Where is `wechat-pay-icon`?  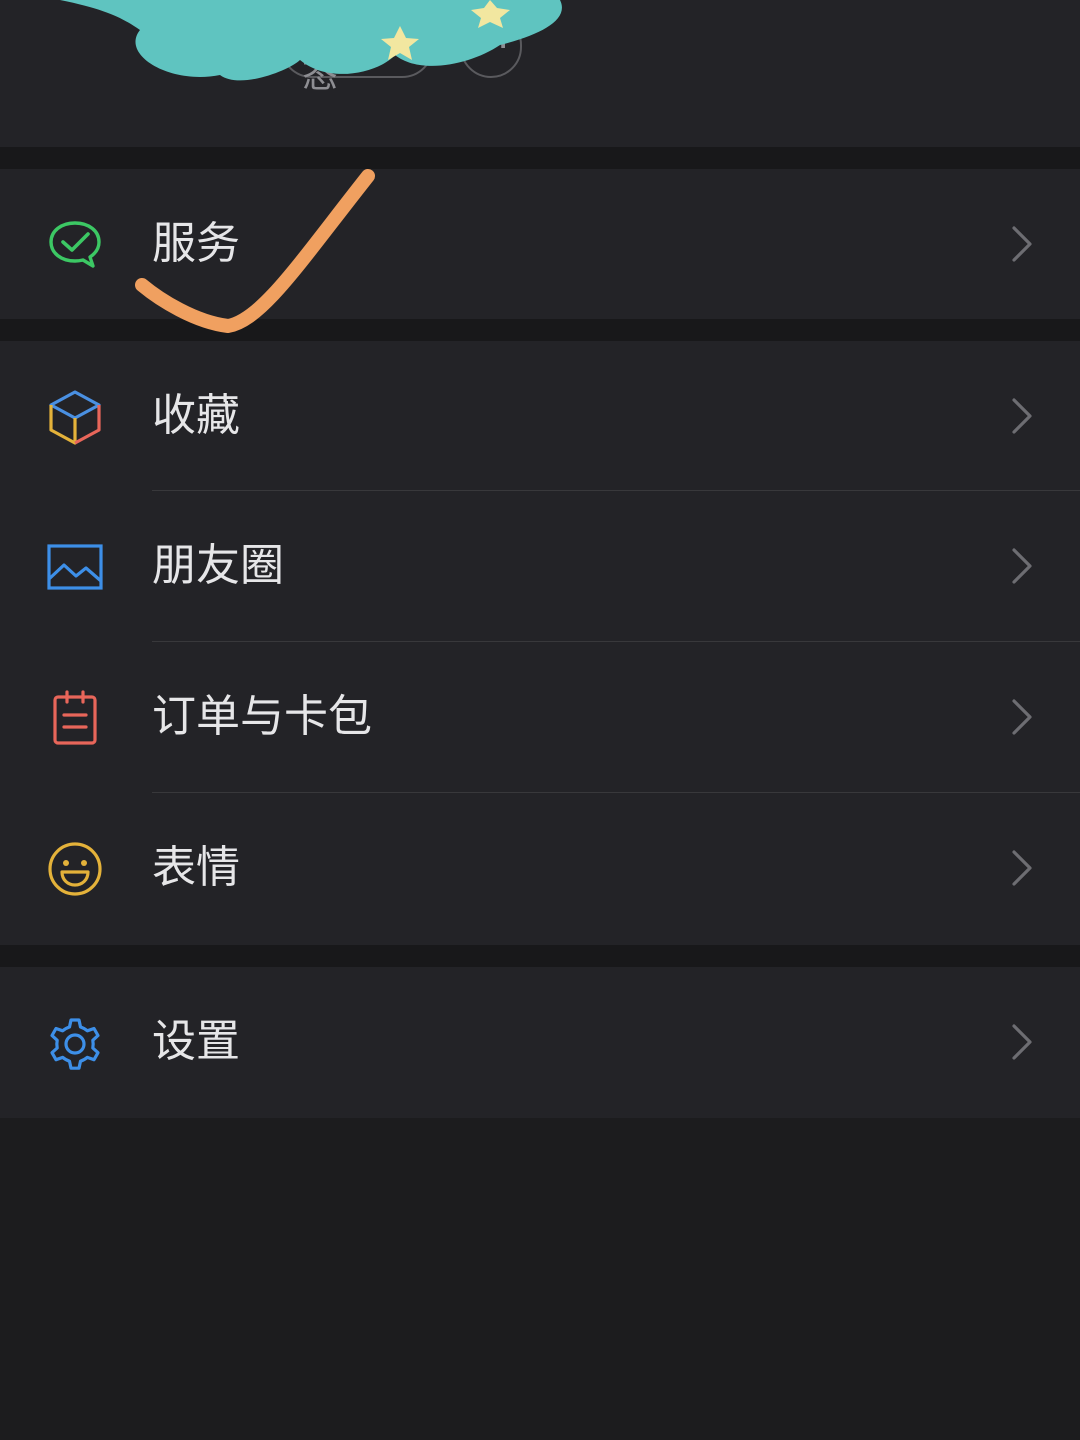 wechat-pay-icon is located at coordinates (75, 245).